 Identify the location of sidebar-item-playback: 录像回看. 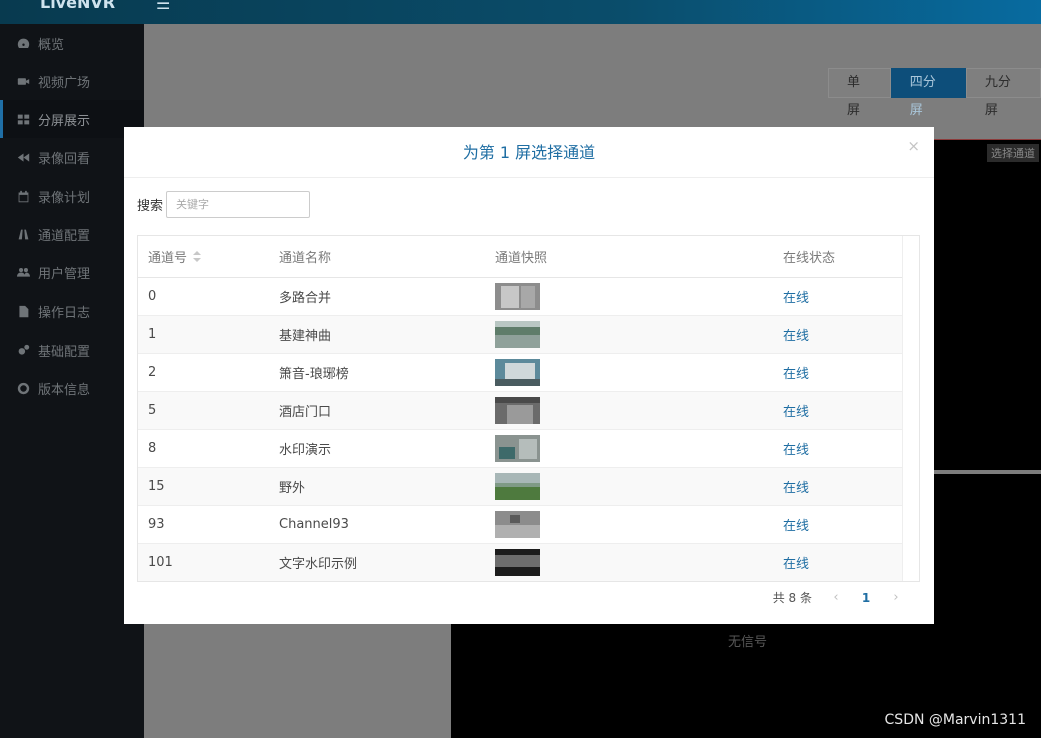
(72, 157).